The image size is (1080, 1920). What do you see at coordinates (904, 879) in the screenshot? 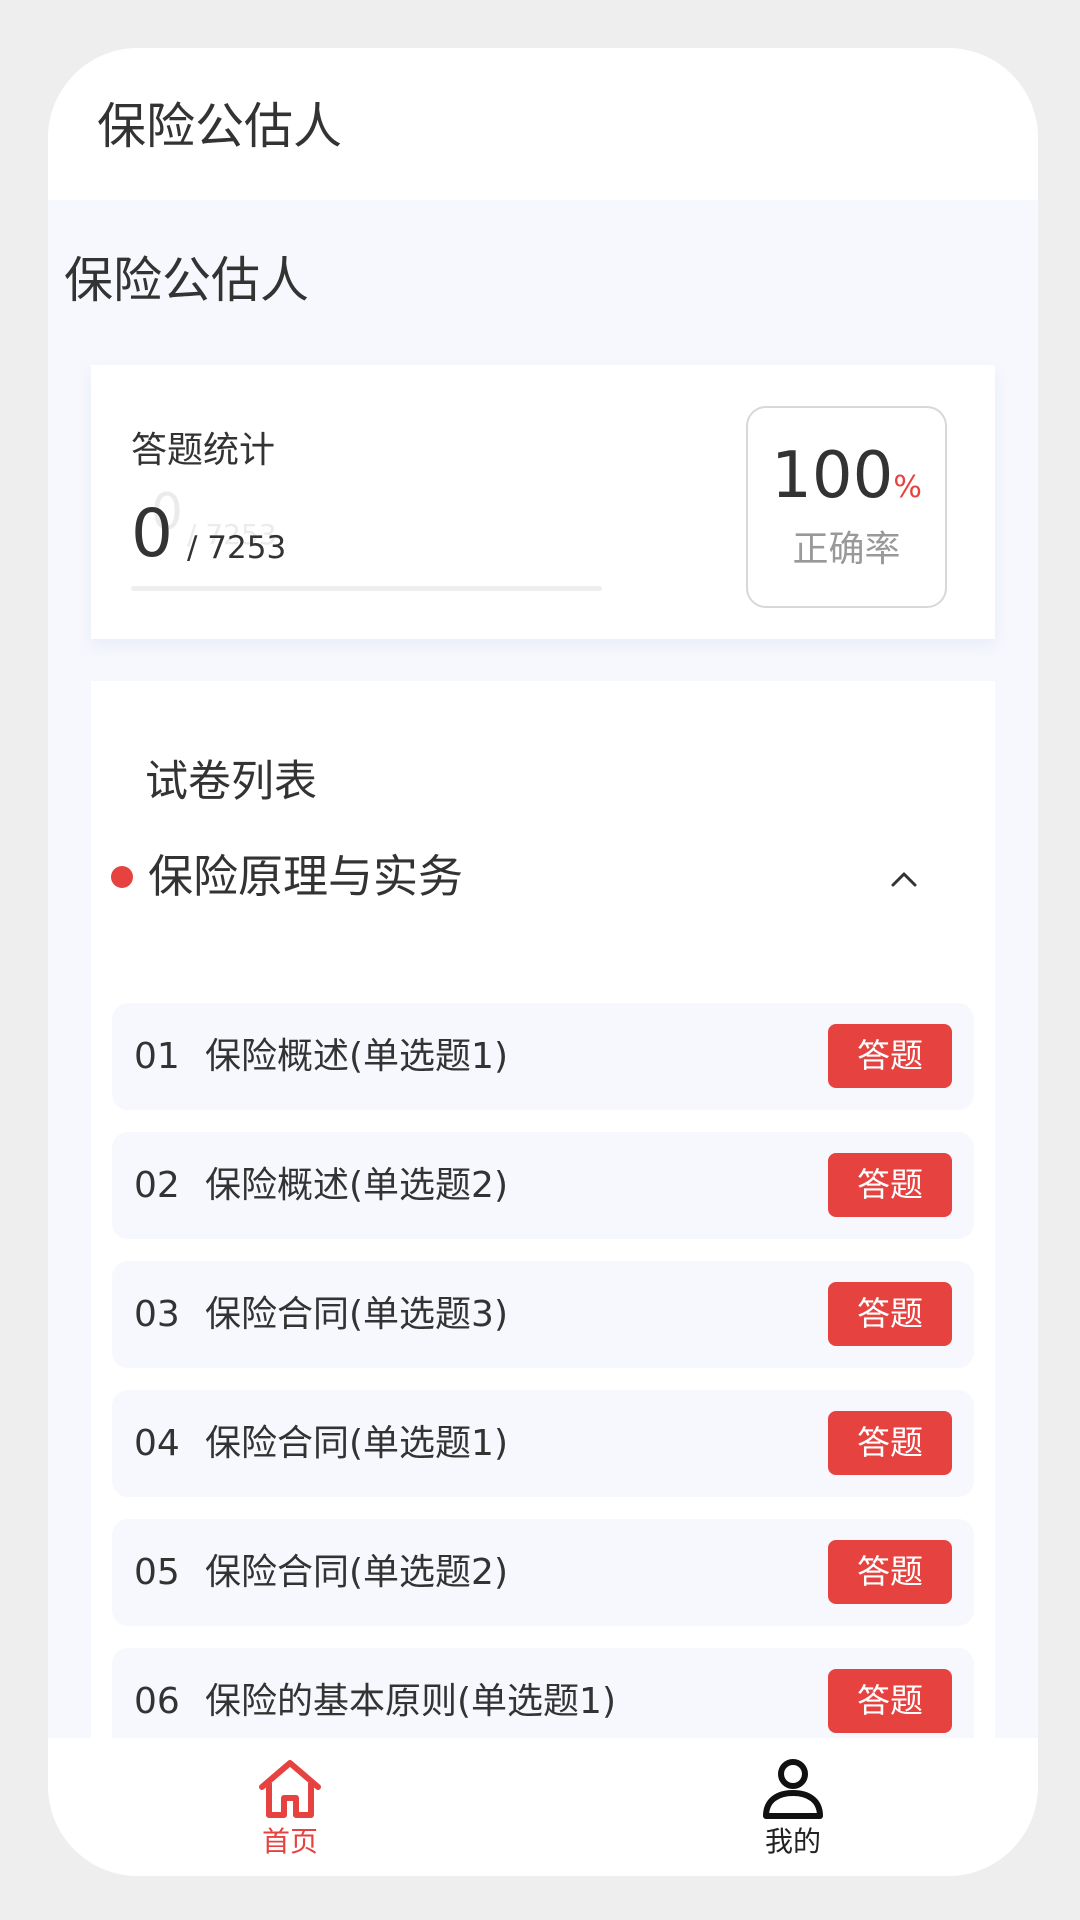
I see `chevron-up-icon` at bounding box center [904, 879].